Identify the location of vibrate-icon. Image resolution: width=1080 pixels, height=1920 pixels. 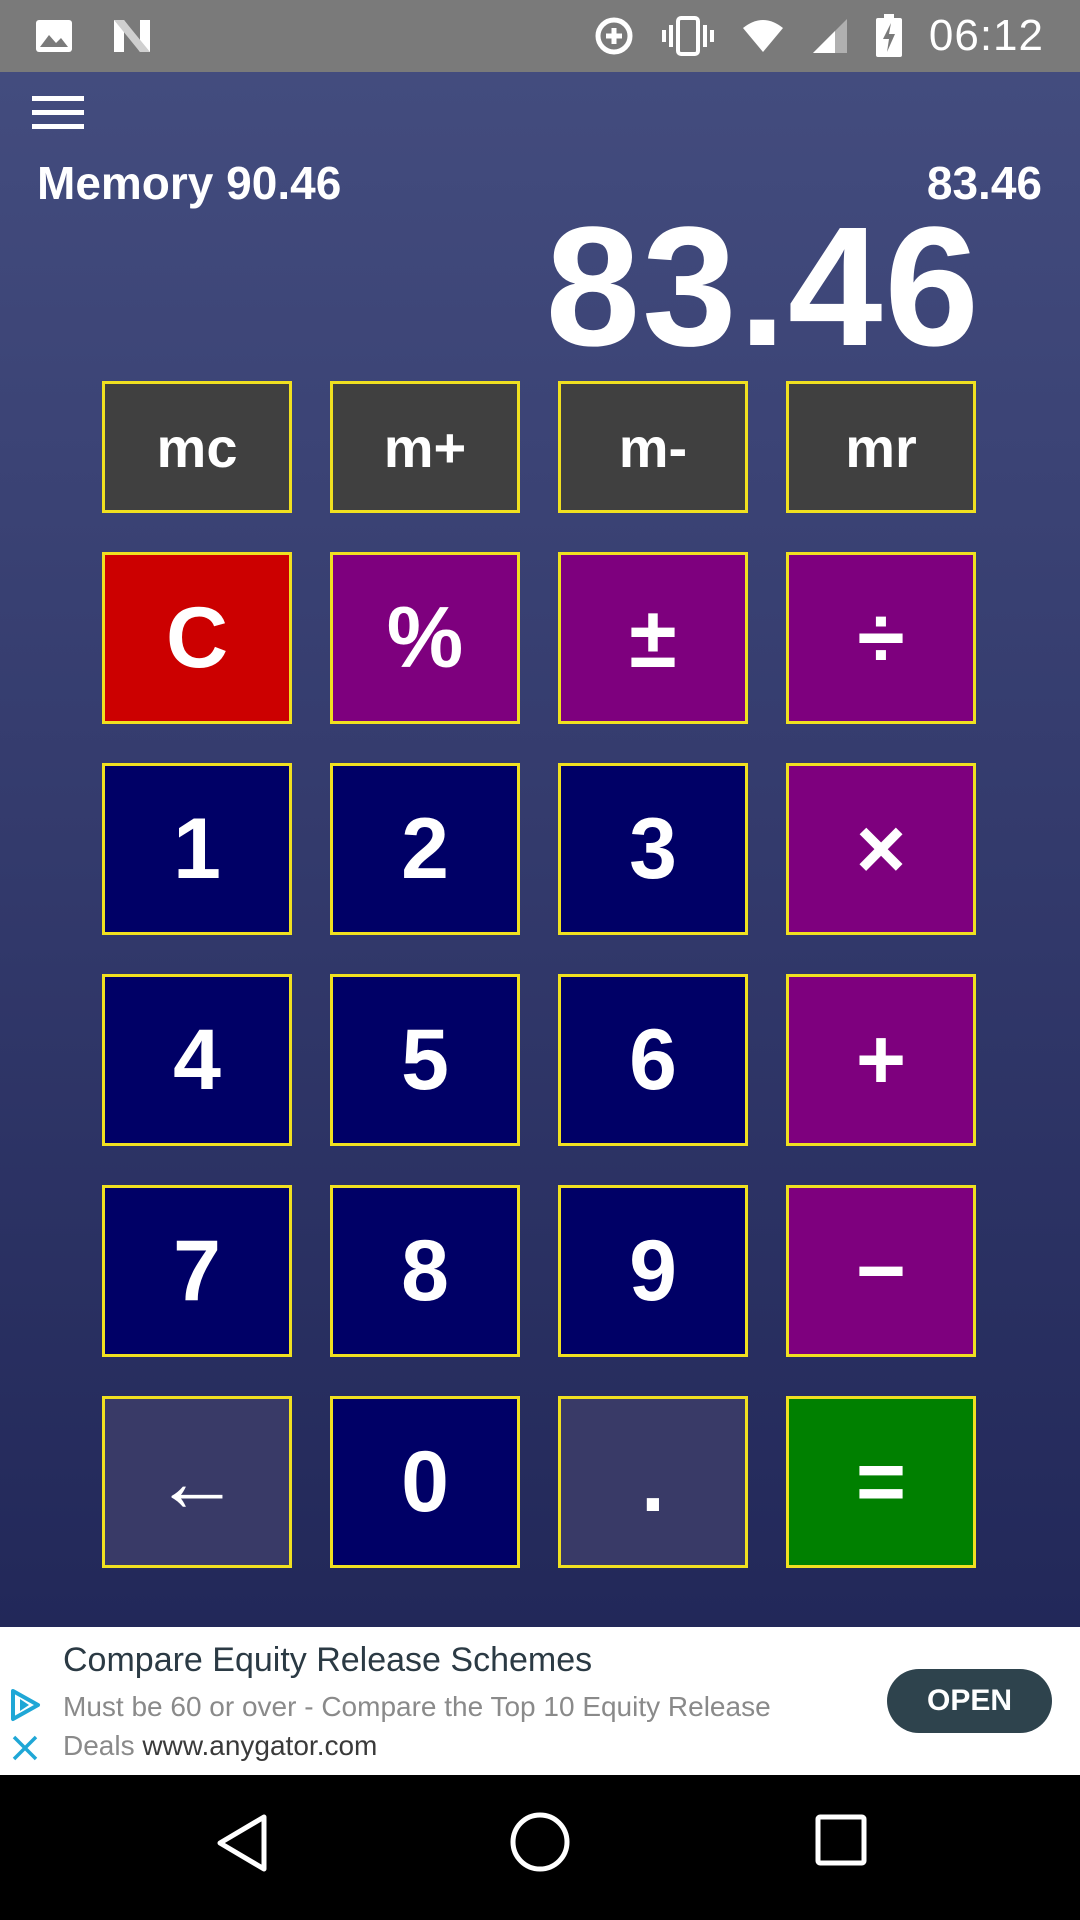
(688, 36).